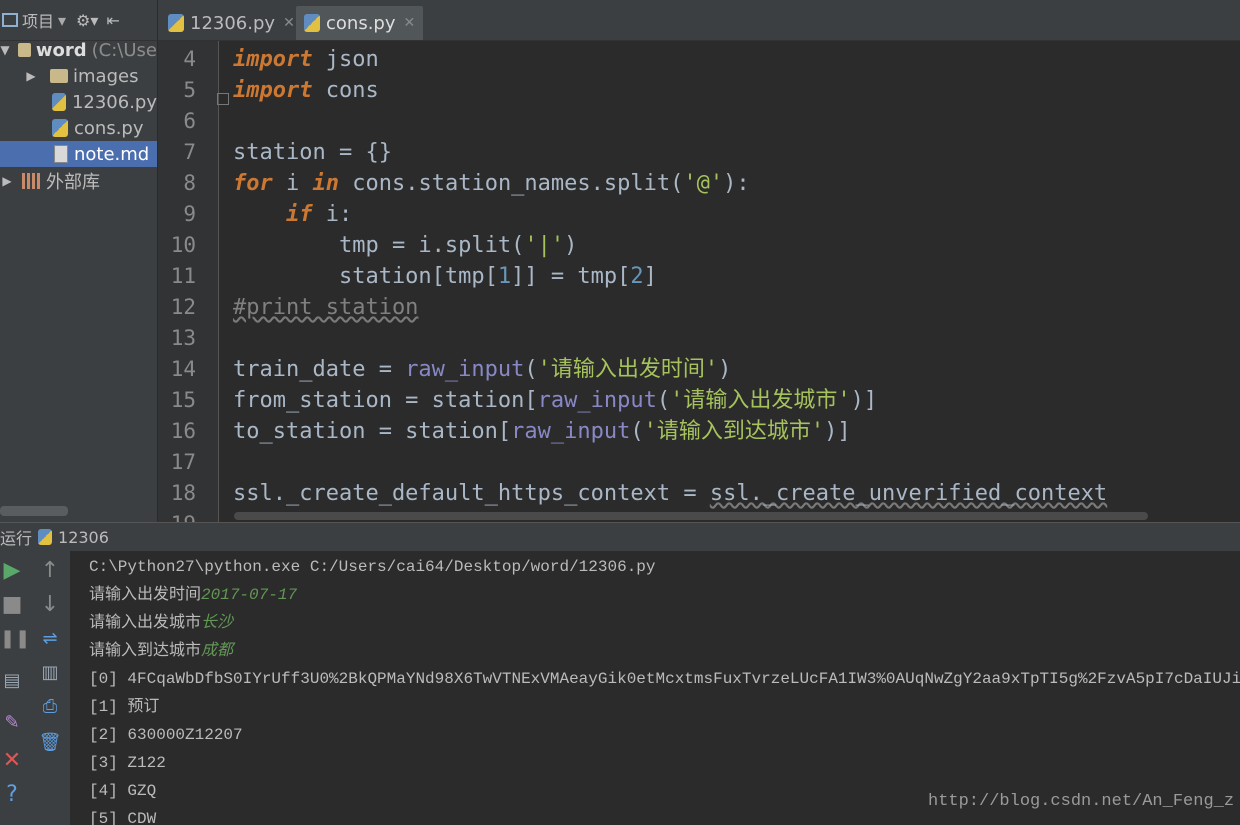 This screenshot has width=1240, height=825. I want to click on code-text: (, so click(637, 431).